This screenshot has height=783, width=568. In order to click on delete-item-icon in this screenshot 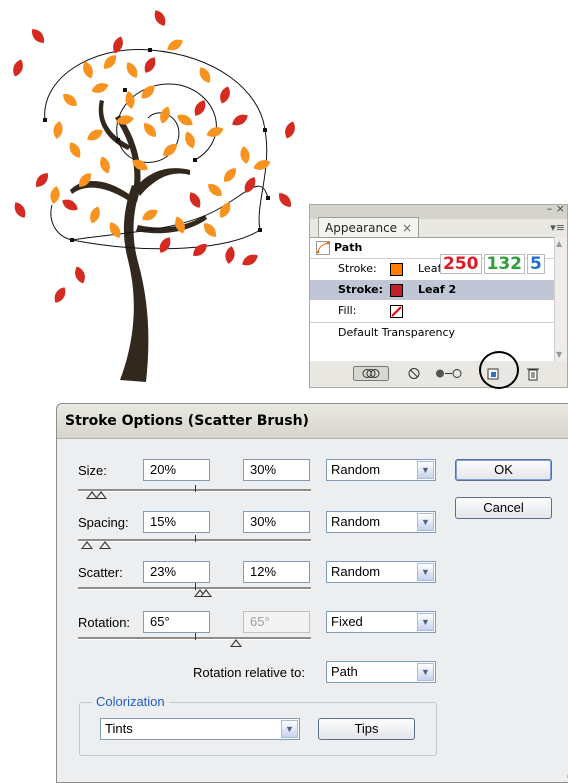, I will do `click(533, 373)`.